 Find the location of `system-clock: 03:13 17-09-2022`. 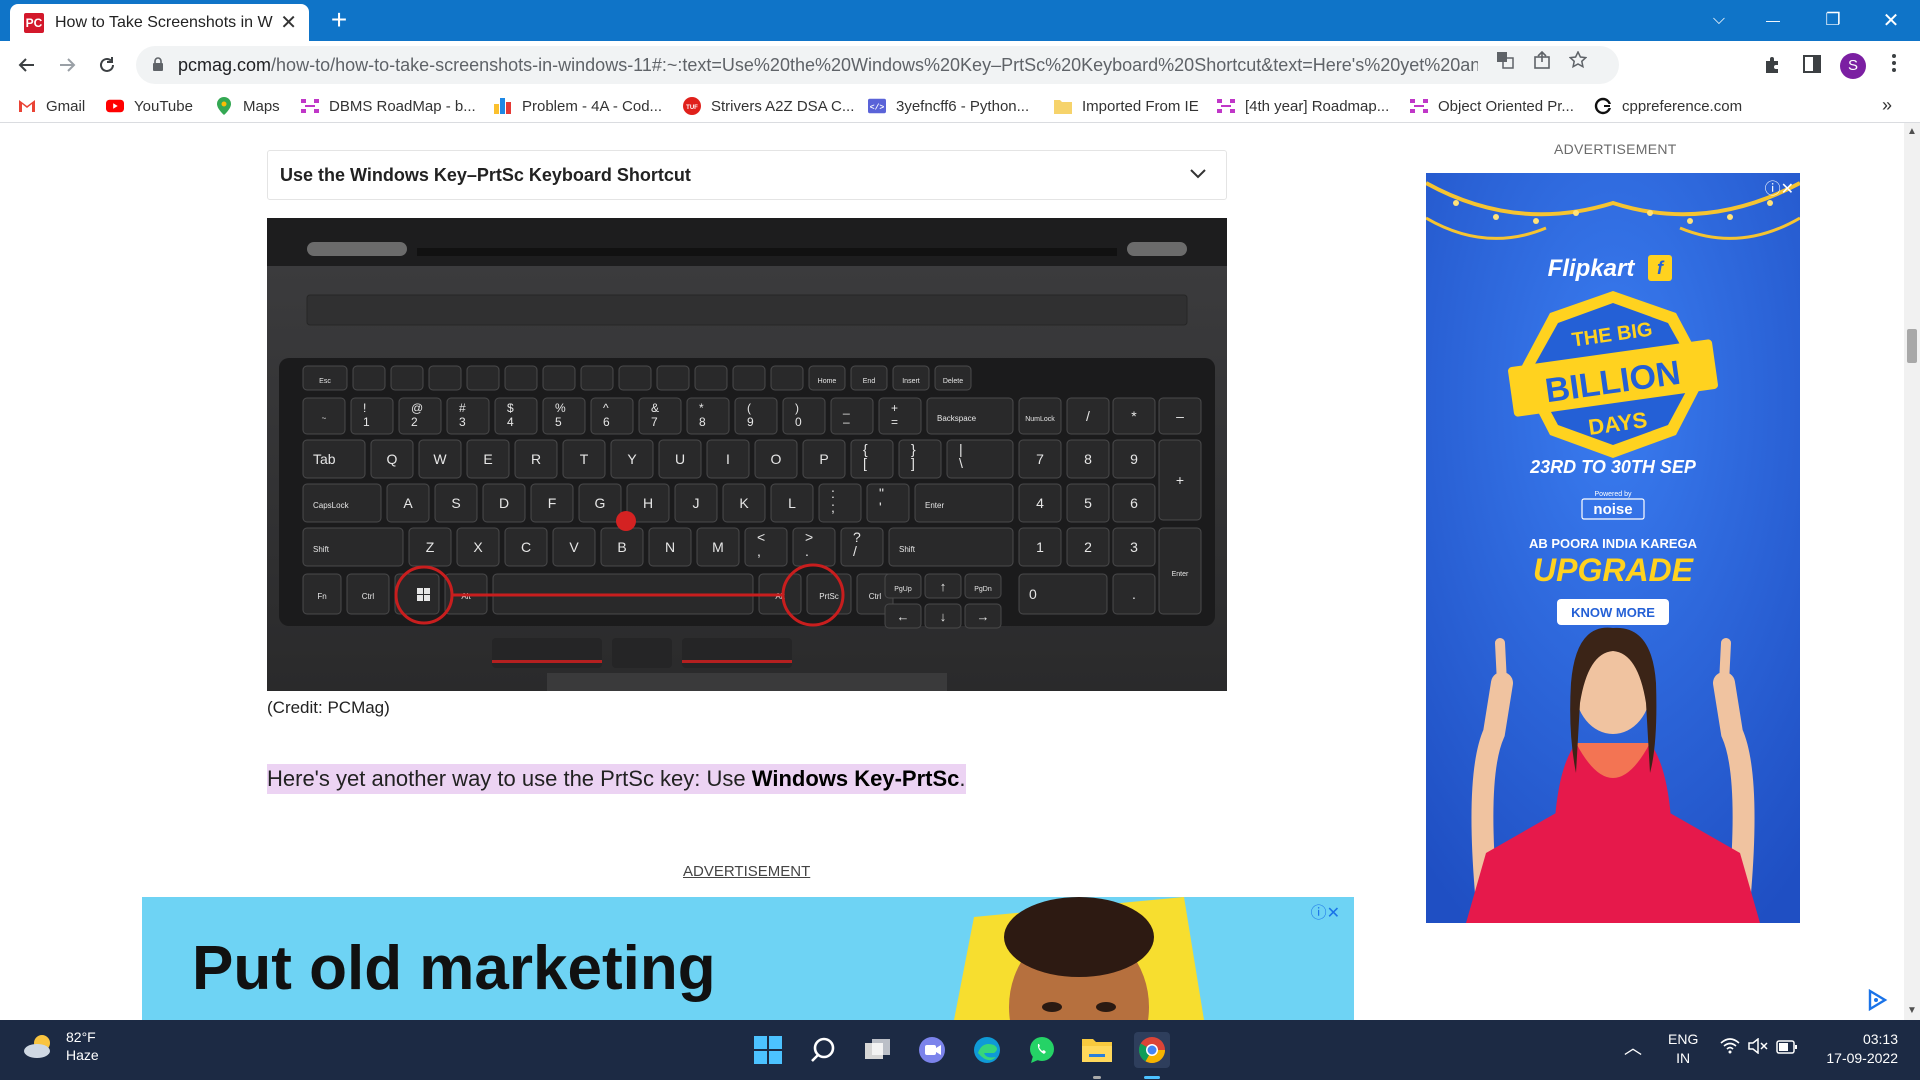

system-clock: 03:13 17-09-2022 is located at coordinates (1858, 1049).